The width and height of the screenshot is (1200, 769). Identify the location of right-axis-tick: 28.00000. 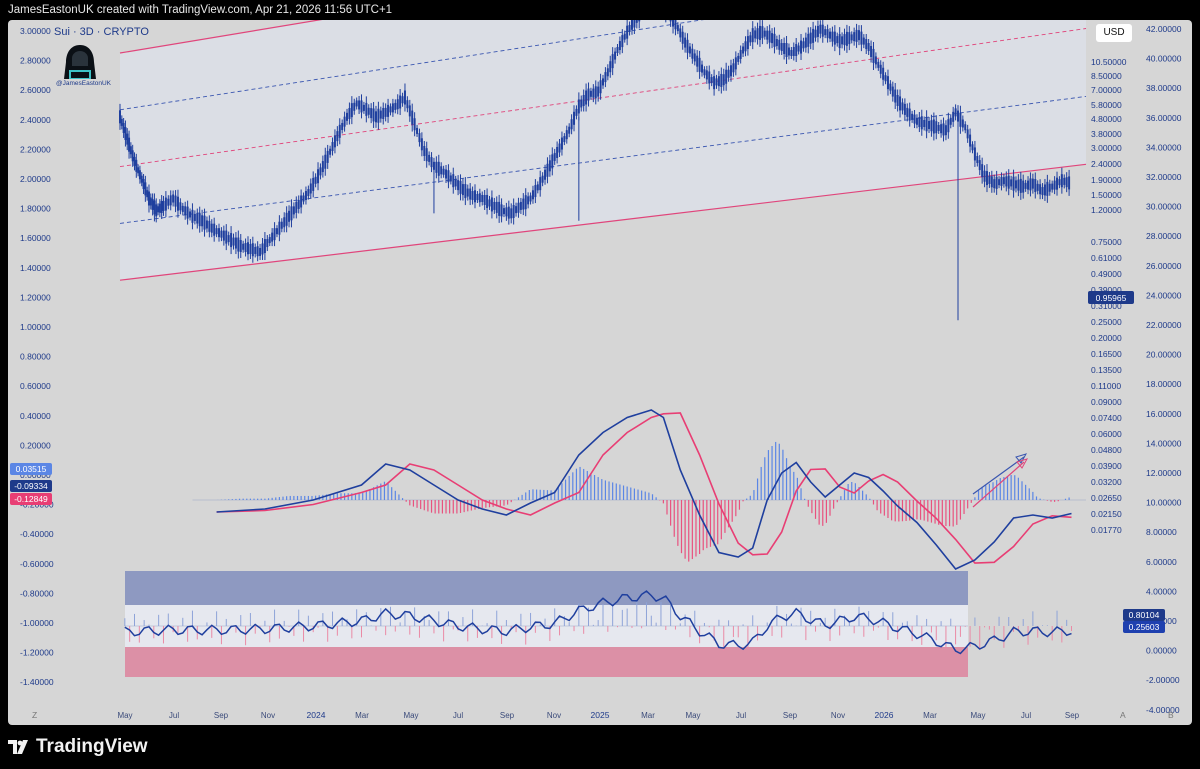
(1164, 236).